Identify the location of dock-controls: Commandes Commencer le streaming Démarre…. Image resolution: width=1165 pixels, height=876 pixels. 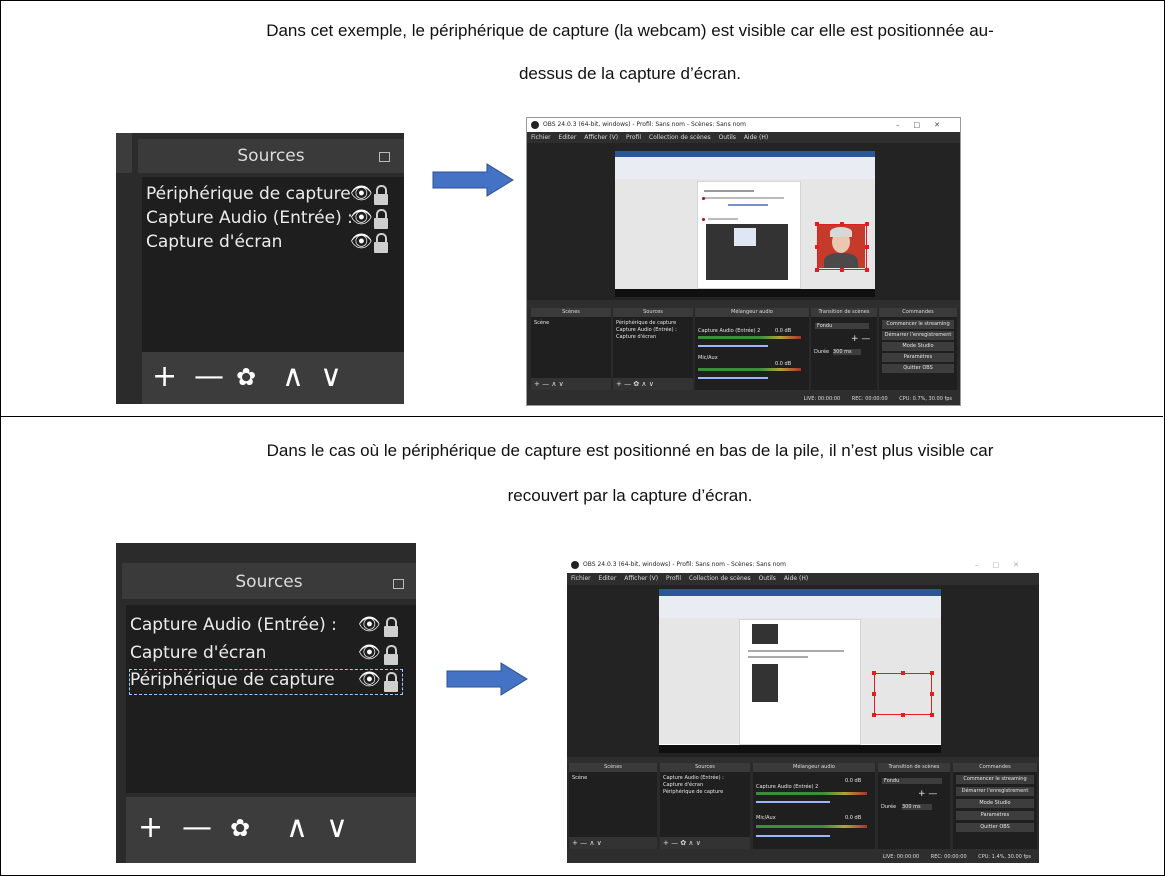
(995, 806).